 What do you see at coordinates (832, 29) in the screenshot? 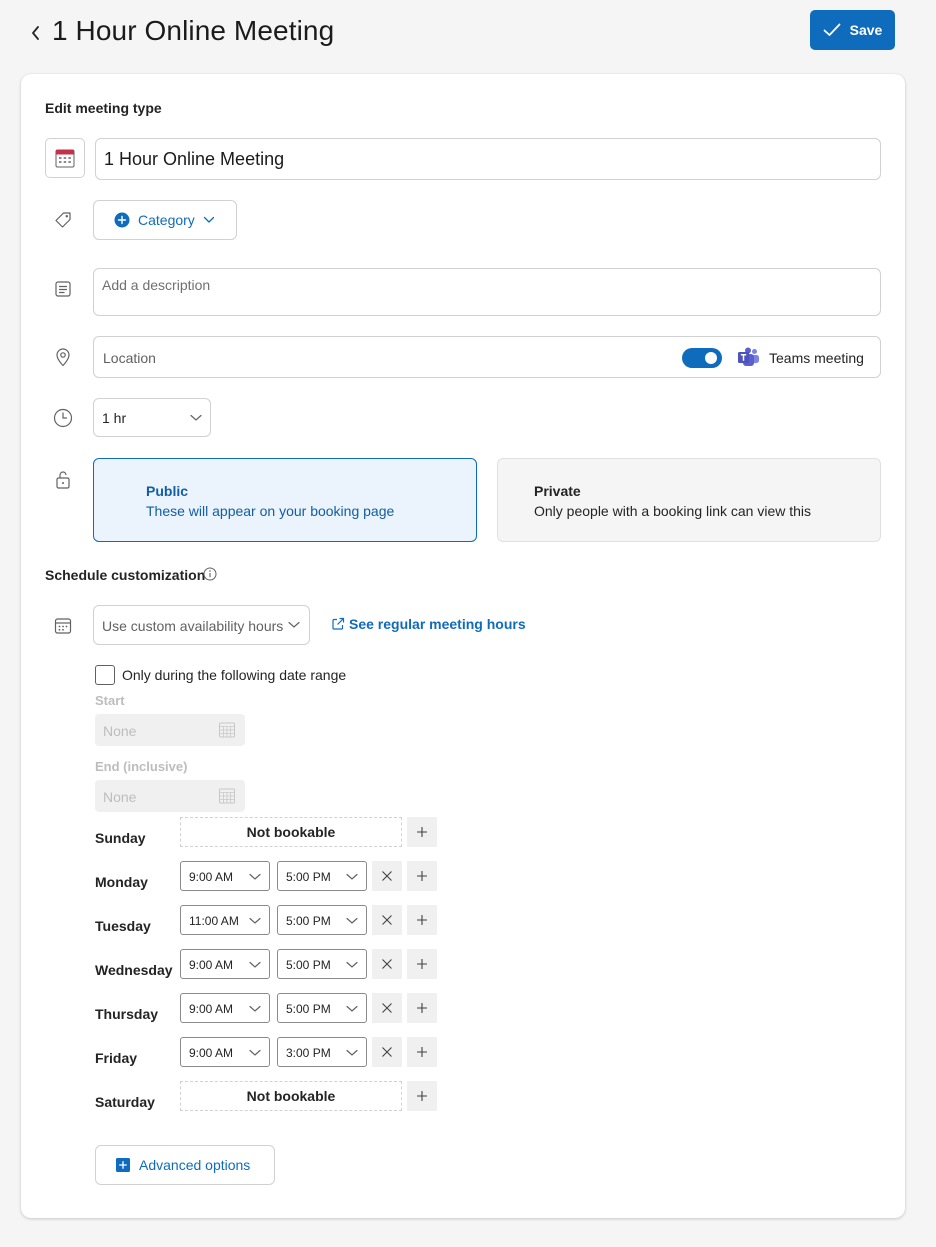
I see `checkmark-icon` at bounding box center [832, 29].